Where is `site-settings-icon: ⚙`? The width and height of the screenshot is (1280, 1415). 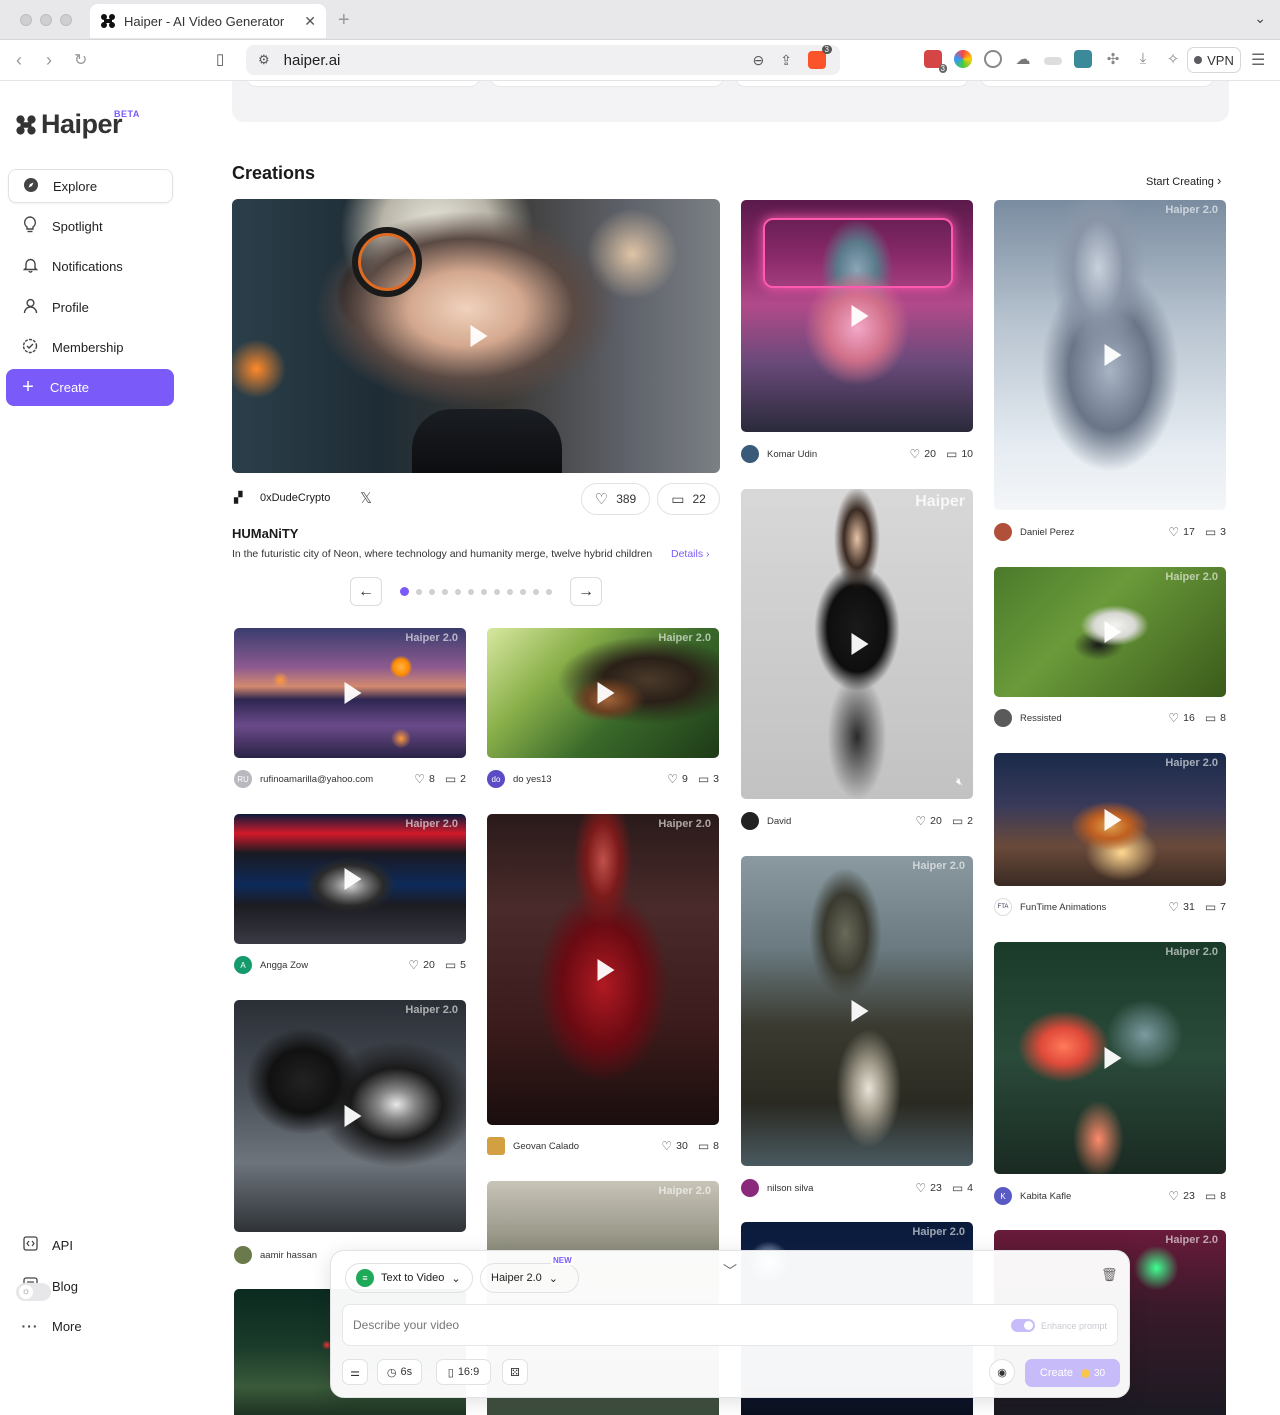 site-settings-icon: ⚙ is located at coordinates (264, 60).